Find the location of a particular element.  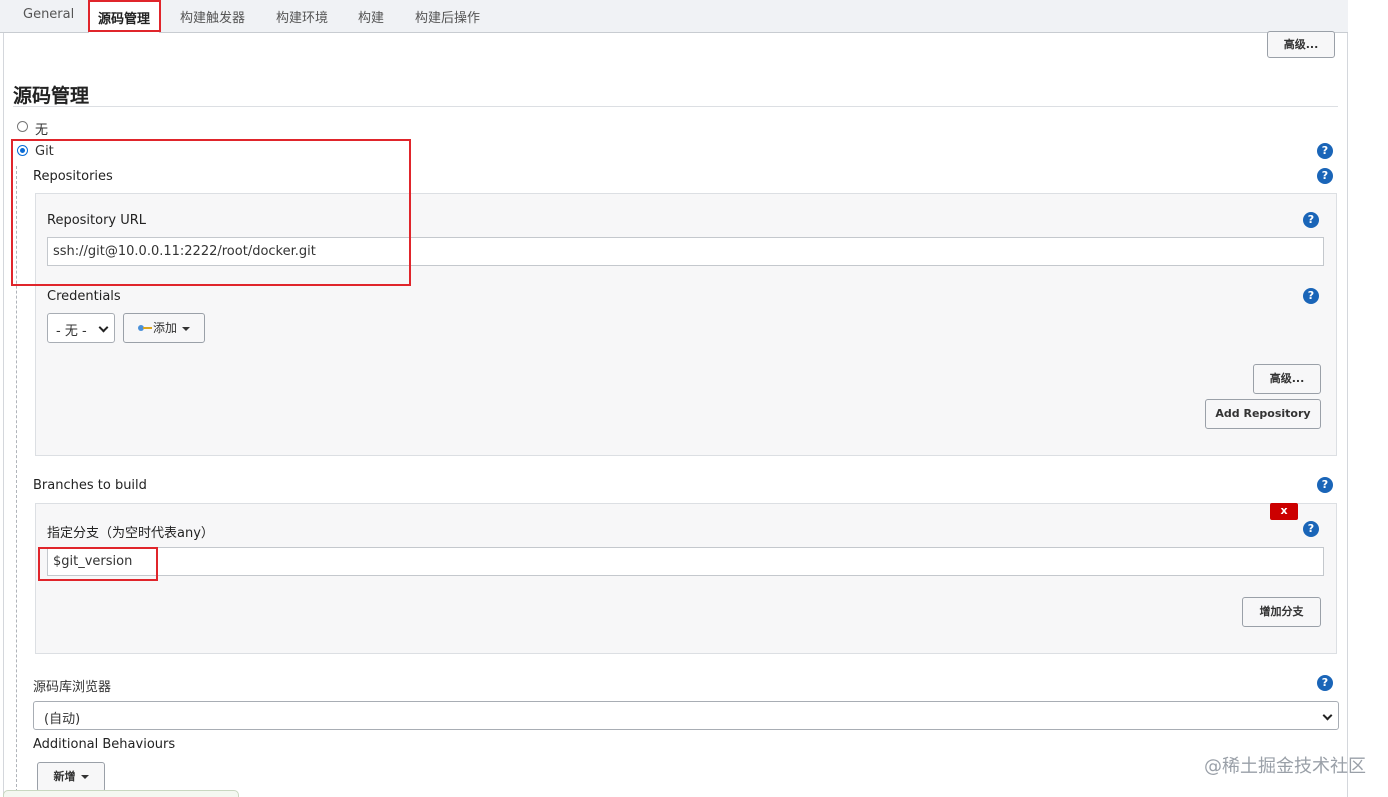

scm-none-label: 无 is located at coordinates (42, 130).